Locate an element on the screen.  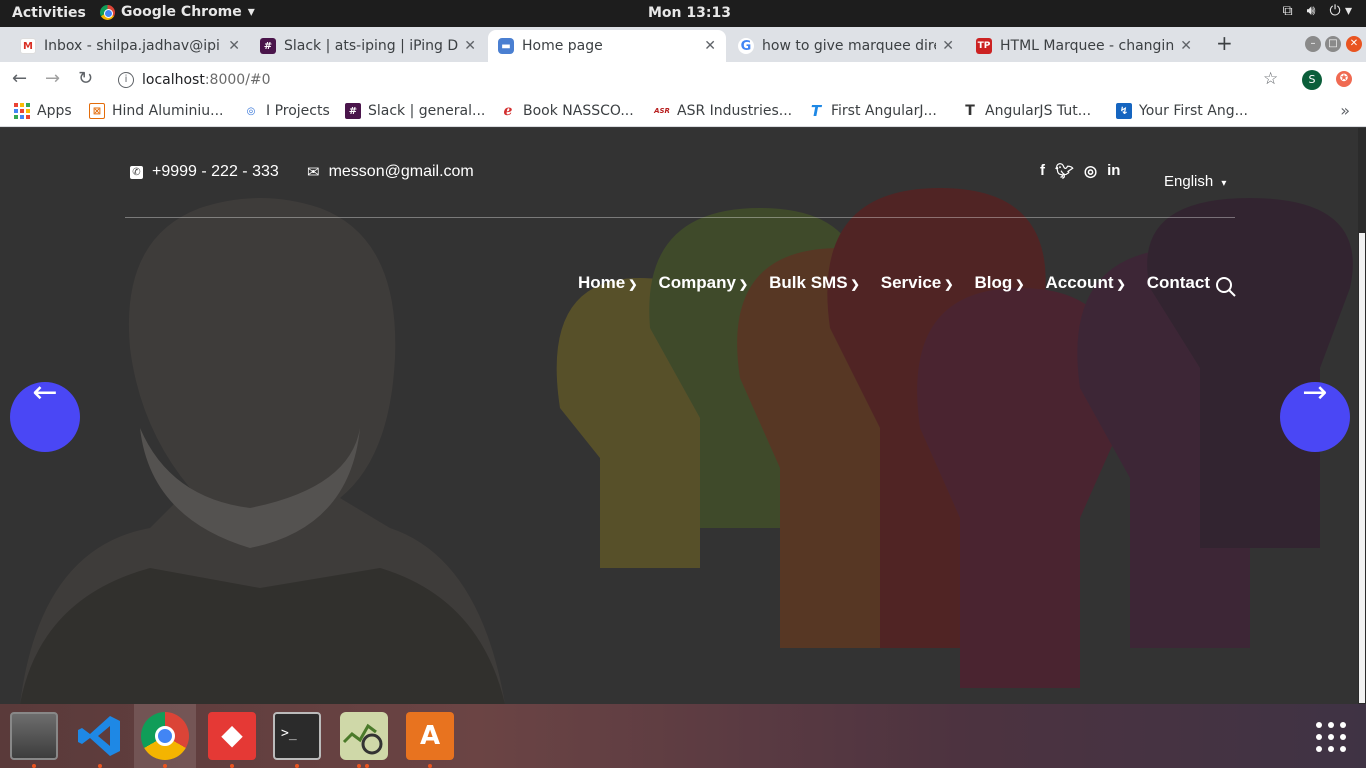
language-label: English is located at coordinates (1189, 181).